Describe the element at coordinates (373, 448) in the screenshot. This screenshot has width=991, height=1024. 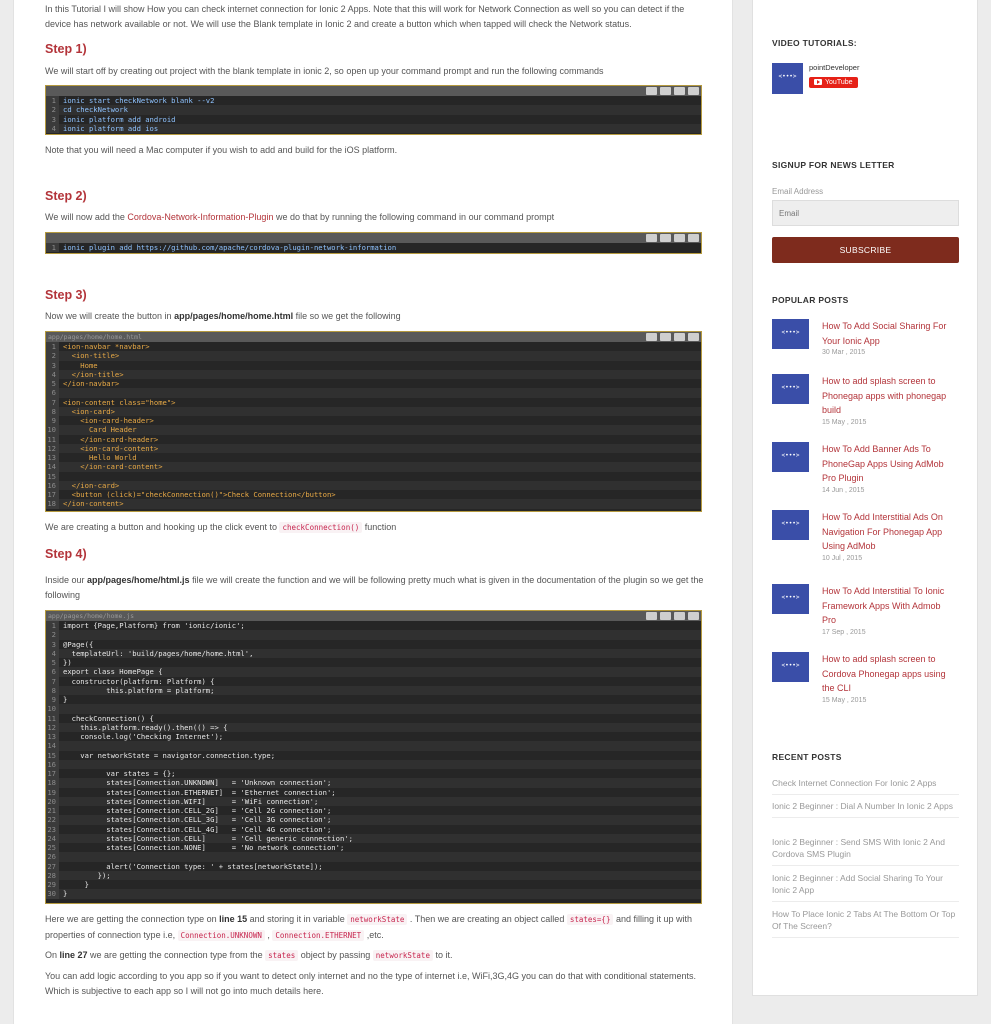
I see `code-line: 12 <ion-card-content>` at that location.